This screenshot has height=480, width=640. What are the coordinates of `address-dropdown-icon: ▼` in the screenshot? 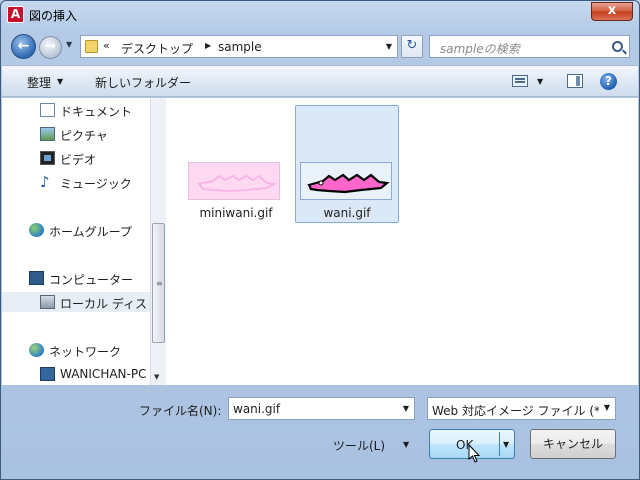 It's located at (389, 46).